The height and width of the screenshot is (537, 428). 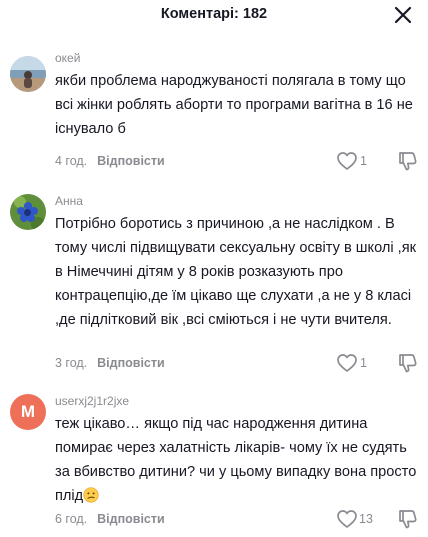 I want to click on comment-meta: 3 год. Відповісти, so click(x=110, y=363).